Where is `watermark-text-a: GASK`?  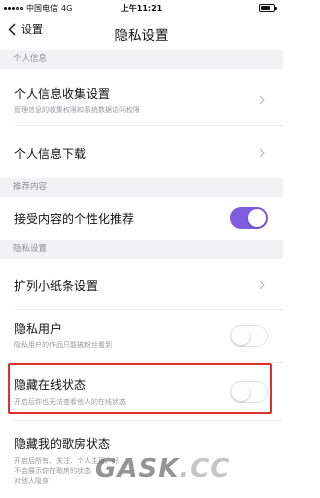
watermark-text-a: GASK is located at coordinates (137, 469).